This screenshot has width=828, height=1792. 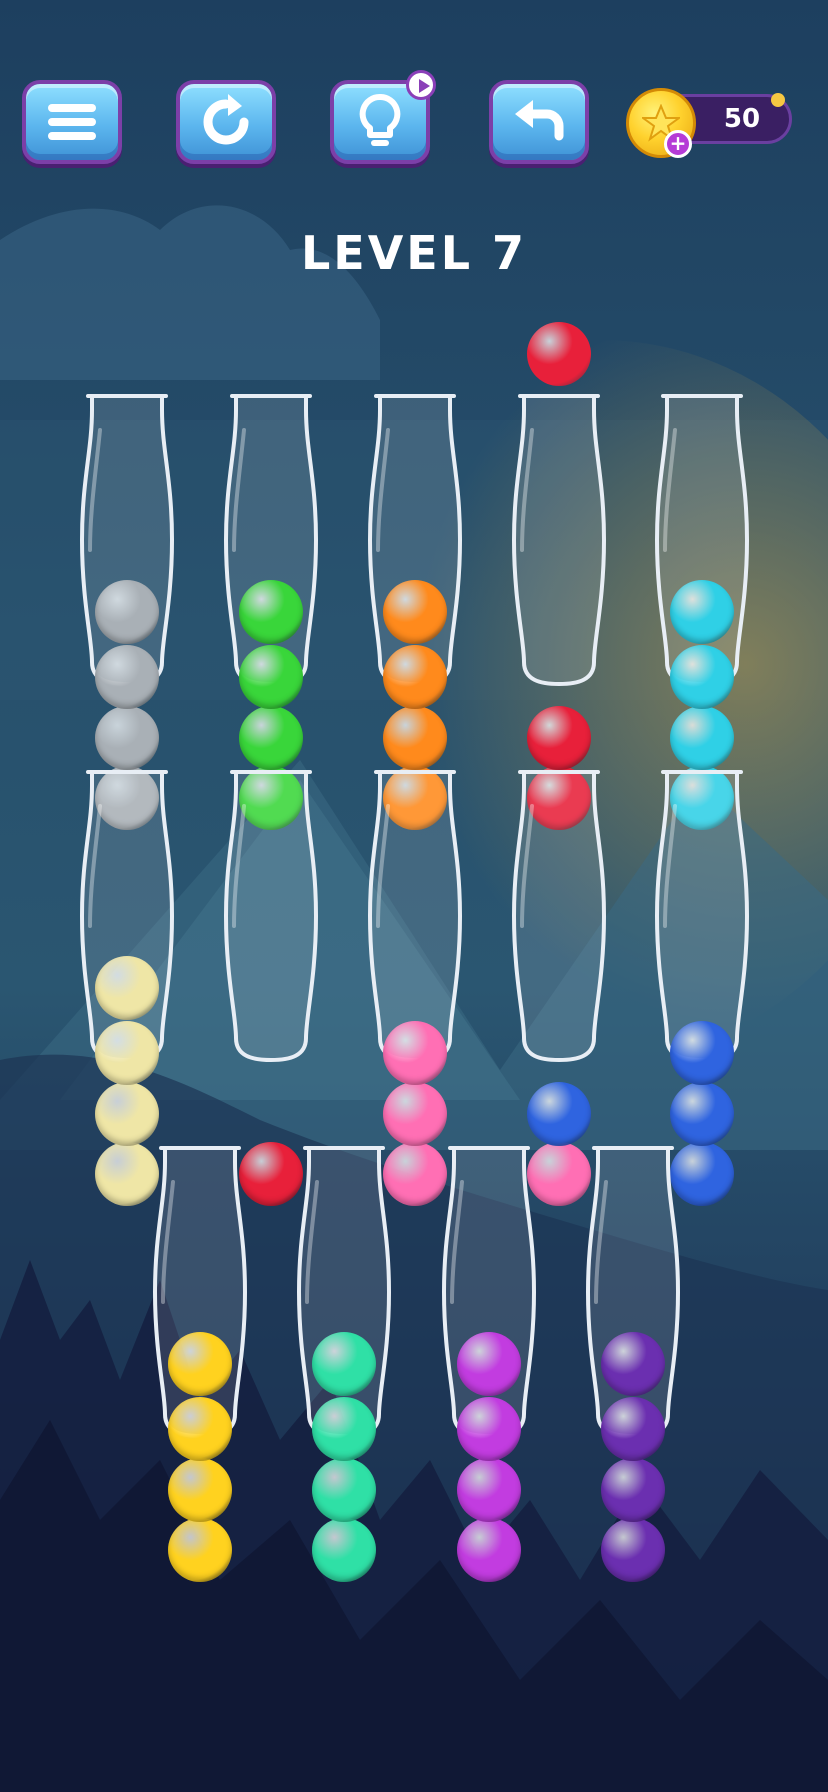 I want to click on lightbulb-icon, so click(x=380, y=119).